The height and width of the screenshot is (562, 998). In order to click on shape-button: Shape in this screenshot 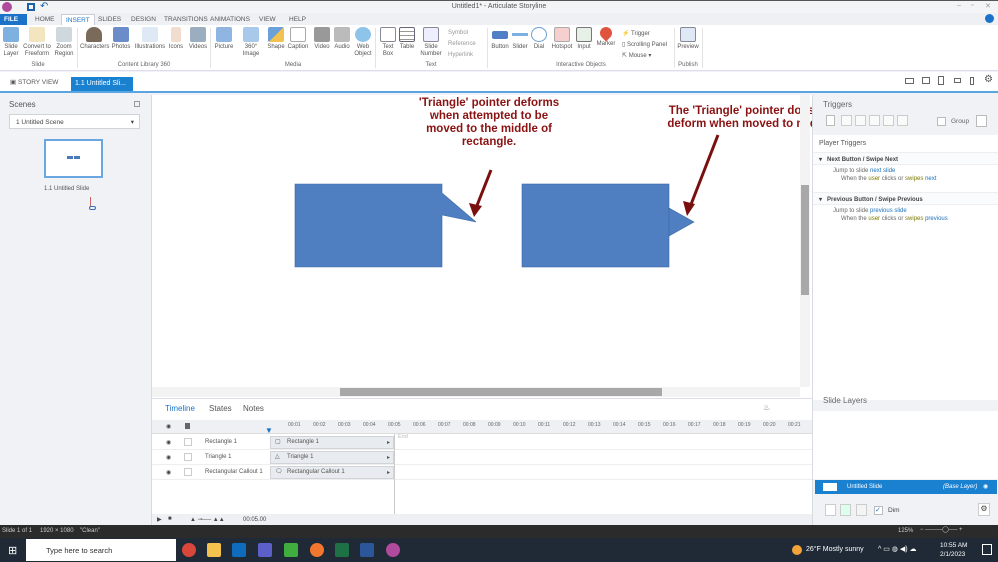, I will do `click(276, 39)`.